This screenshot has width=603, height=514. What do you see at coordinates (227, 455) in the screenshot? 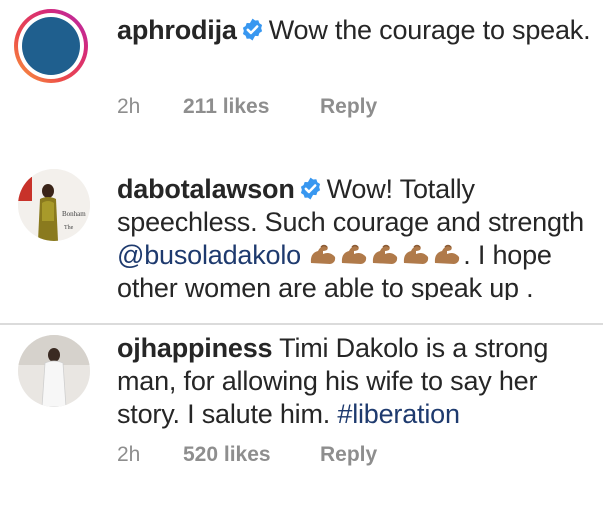
I see `likes-count: 520 likes` at bounding box center [227, 455].